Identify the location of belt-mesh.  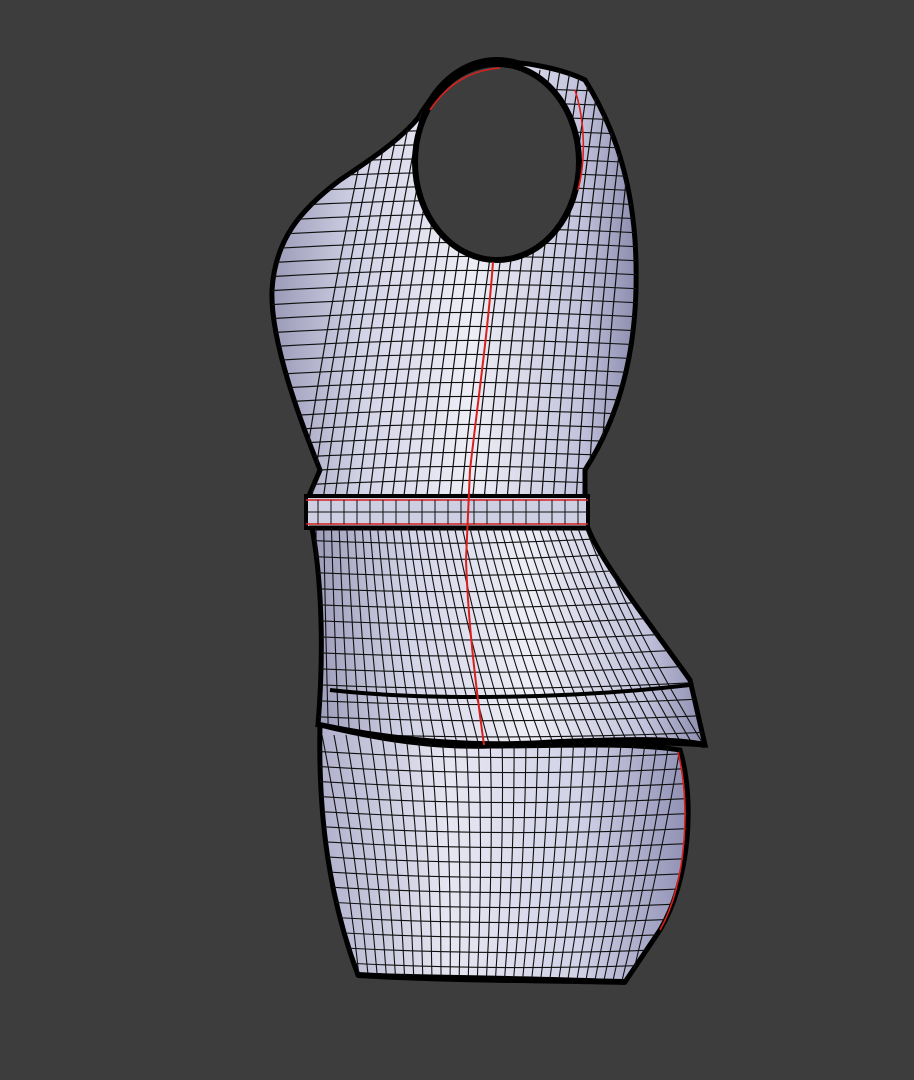
(447, 512).